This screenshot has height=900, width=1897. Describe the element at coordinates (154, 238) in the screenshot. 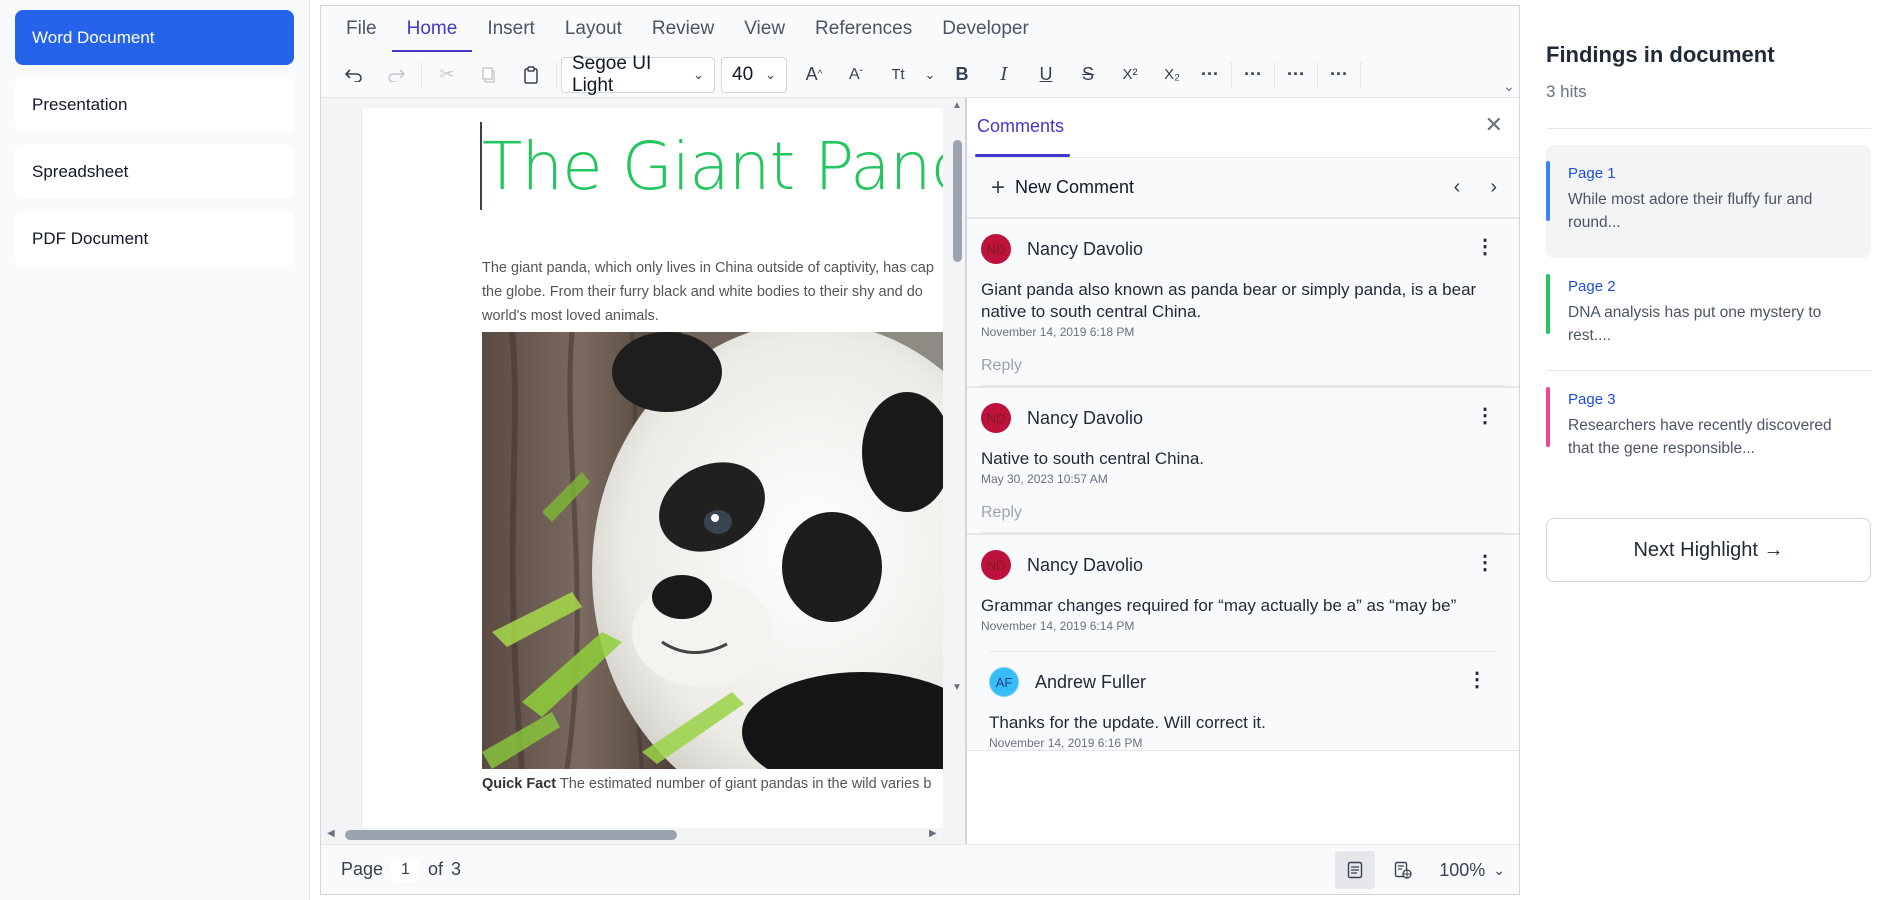

I see `nav-item-pdf-document: PDF Document` at that location.